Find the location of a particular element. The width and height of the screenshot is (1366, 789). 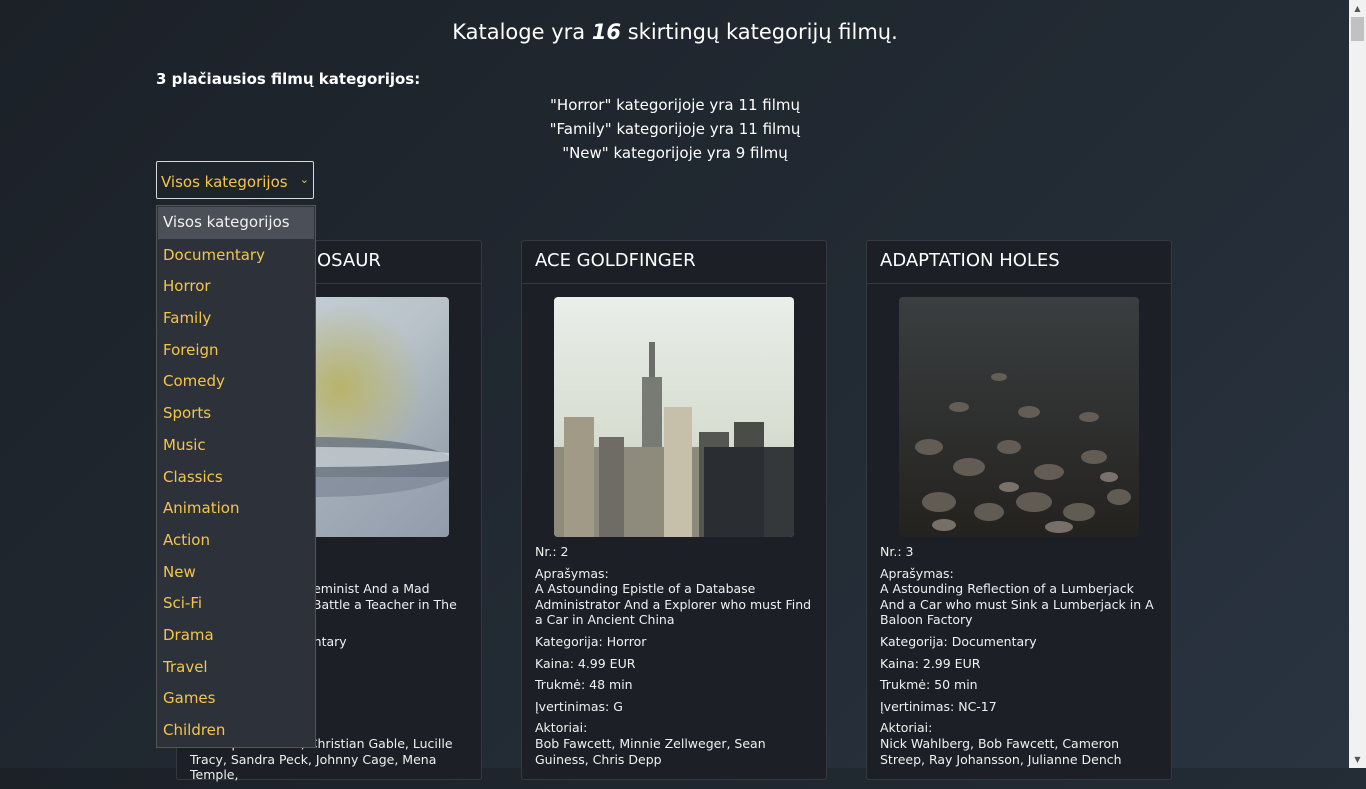

title-text-end: skirtingų kategorijų filmų. is located at coordinates (759, 32).